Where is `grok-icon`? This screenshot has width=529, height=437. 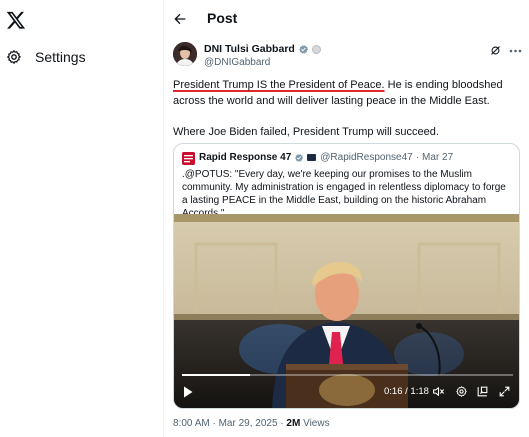 grok-icon is located at coordinates (495, 50).